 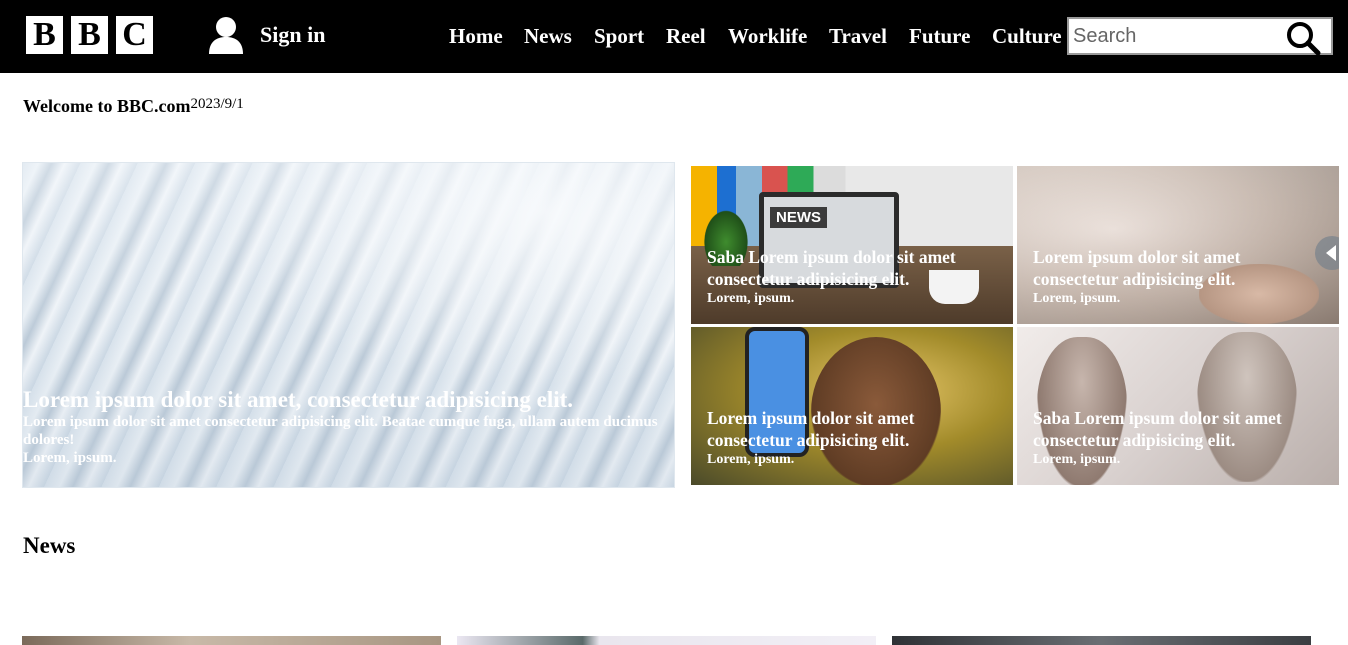 What do you see at coordinates (476, 36) in the screenshot?
I see `nav-home: Home` at bounding box center [476, 36].